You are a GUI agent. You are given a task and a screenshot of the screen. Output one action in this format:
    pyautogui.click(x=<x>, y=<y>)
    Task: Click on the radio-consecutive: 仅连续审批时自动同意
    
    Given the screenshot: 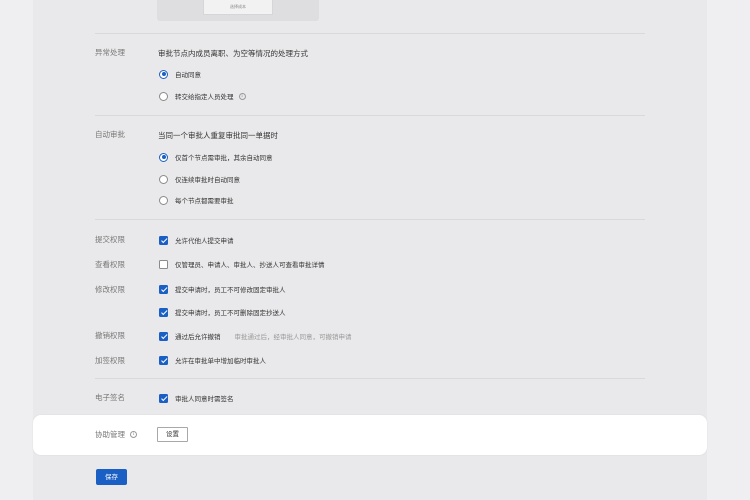 What is the action you would take?
    pyautogui.click(x=199, y=179)
    